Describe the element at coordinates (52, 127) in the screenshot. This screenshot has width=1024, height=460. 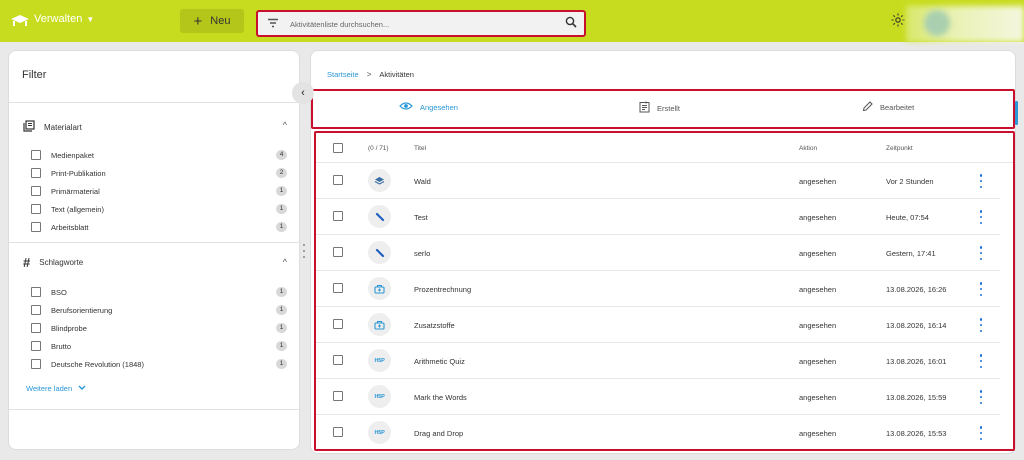
I see `section-head-materialart: Materialart` at that location.